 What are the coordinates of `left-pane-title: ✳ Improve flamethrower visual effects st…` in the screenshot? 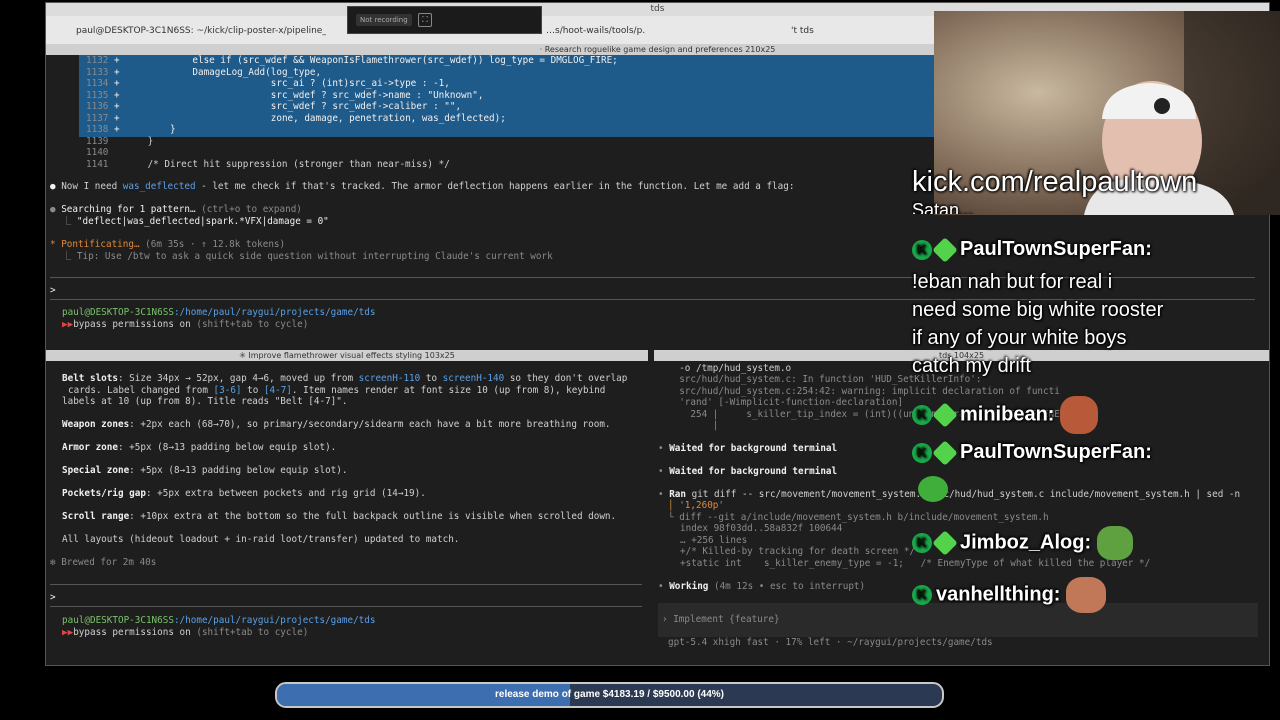 It's located at (347, 355).